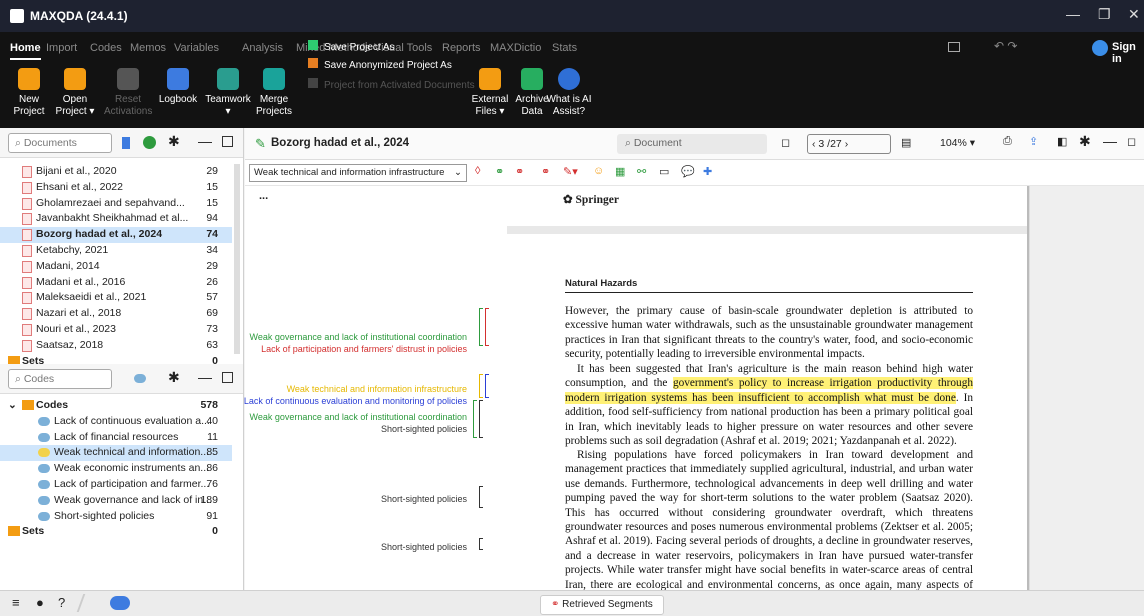  Describe the element at coordinates (688, 171) in the screenshot. I see `memo-icon: 💬` at that location.